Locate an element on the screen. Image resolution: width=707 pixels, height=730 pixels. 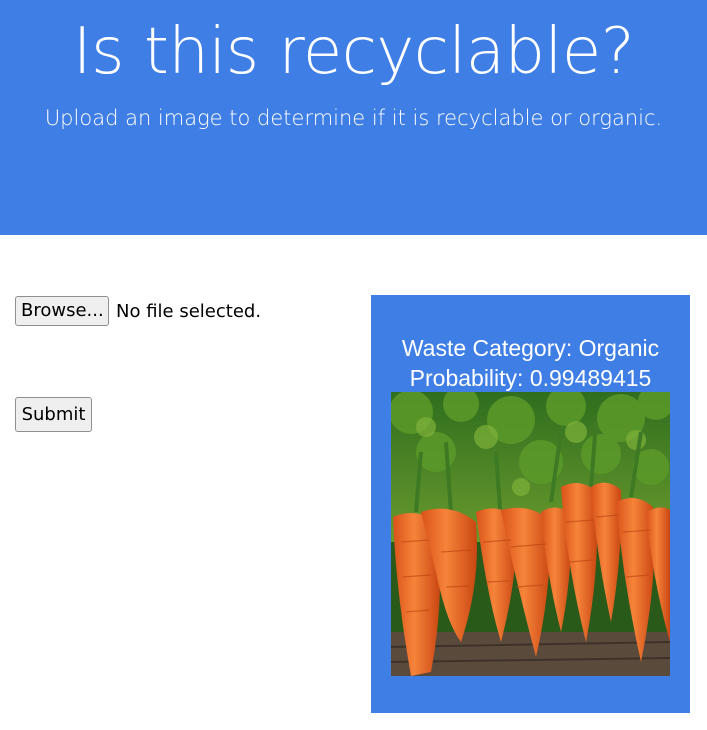
file-status-text: No file selected. is located at coordinates (189, 311).